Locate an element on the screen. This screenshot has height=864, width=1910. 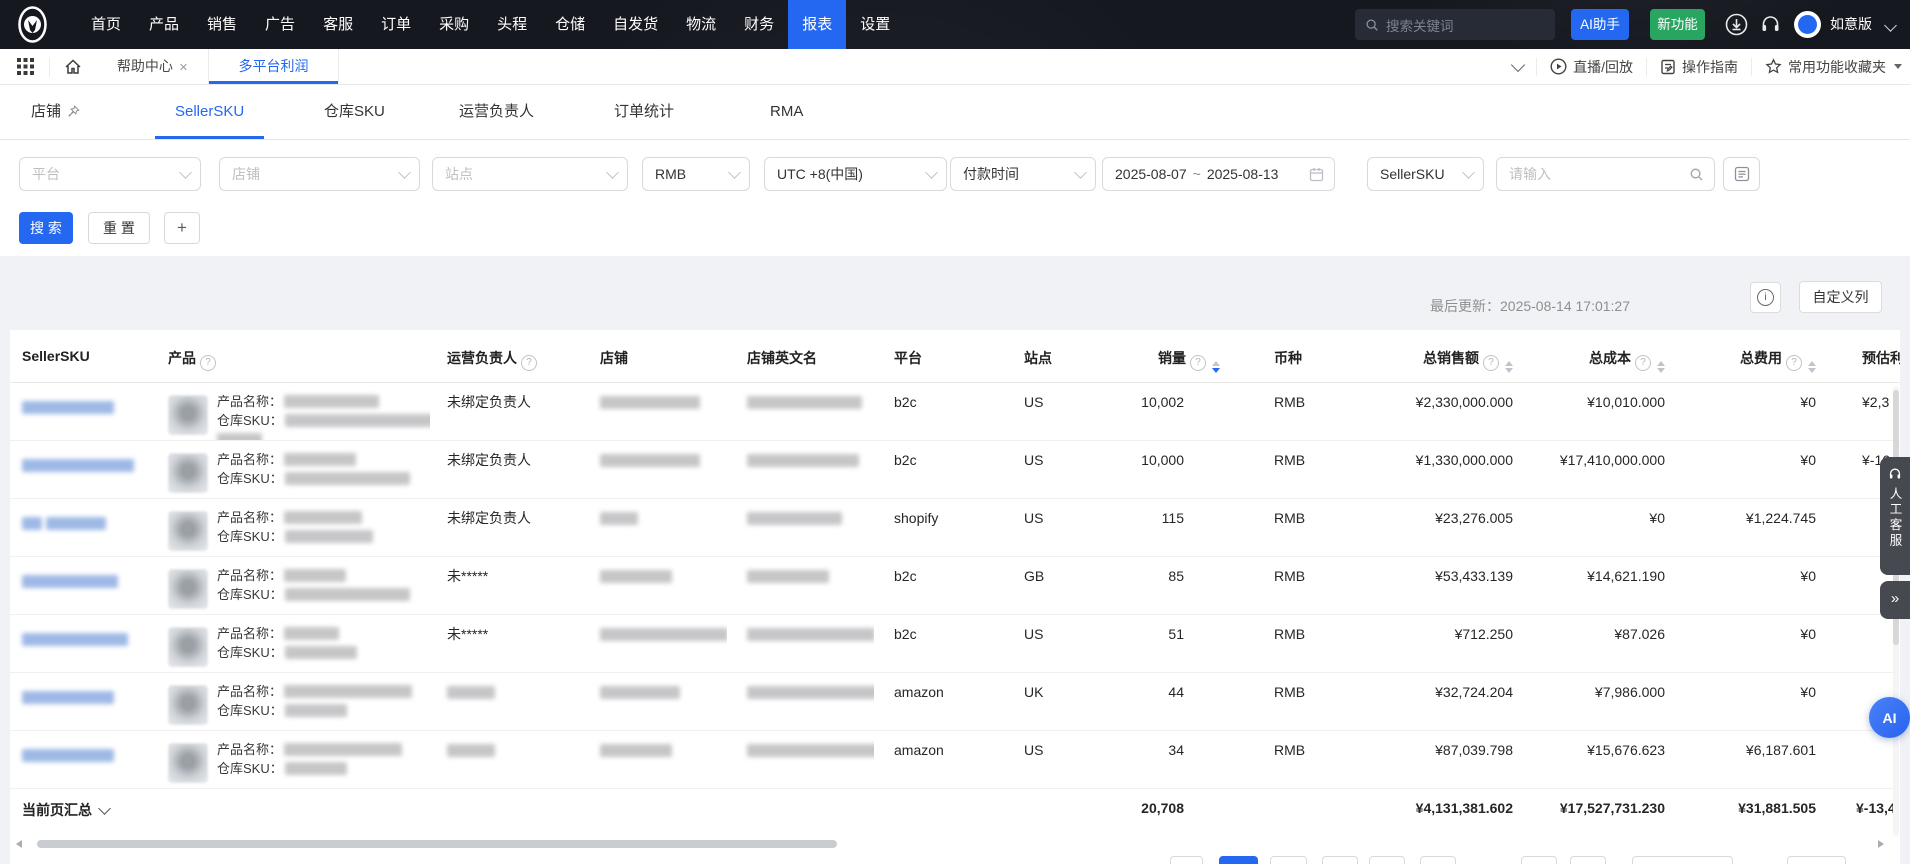
tab-list-chevron-icon is located at coordinates (1518, 65).